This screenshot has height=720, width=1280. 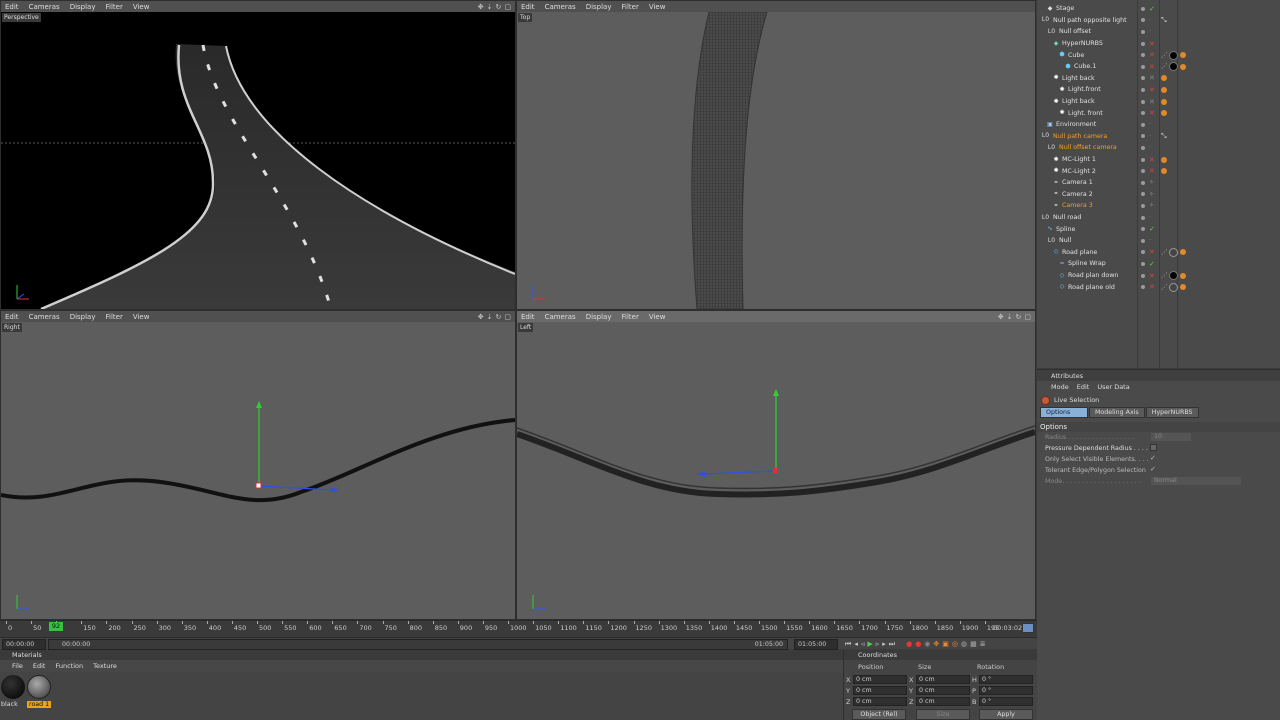 I want to click on object-name: Null road, so click(x=1067, y=217).